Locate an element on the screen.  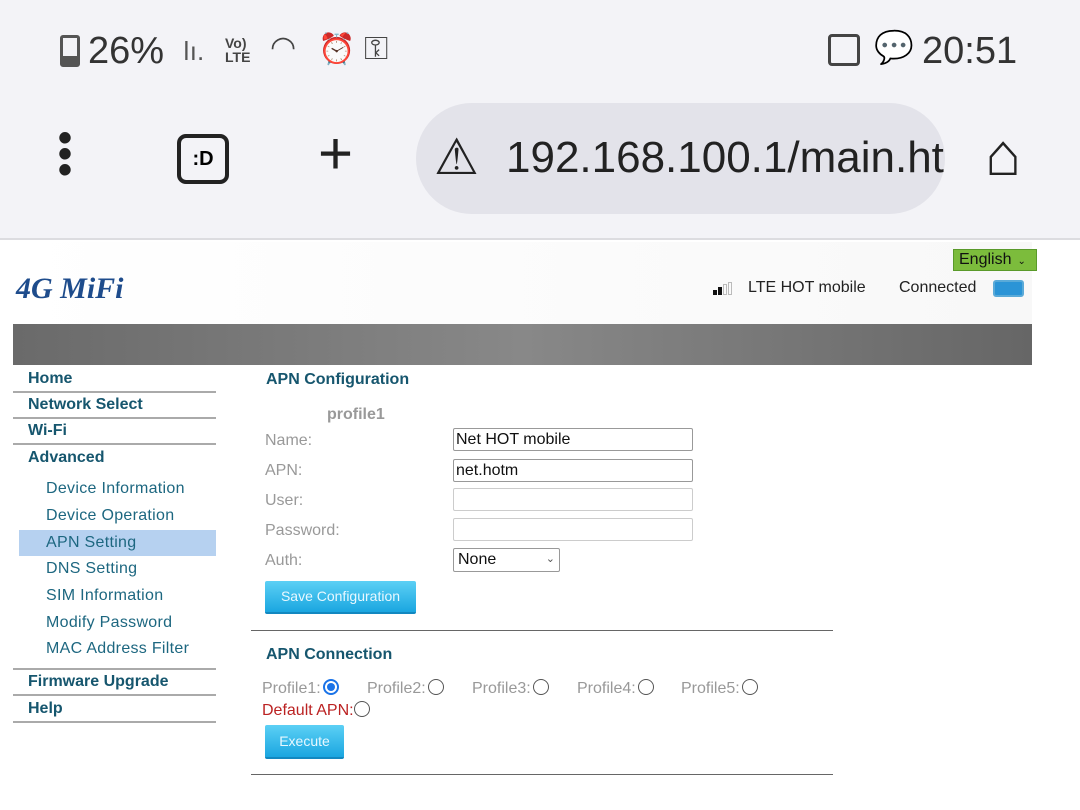
profile5-option: Profile5: is located at coordinates (719, 688).